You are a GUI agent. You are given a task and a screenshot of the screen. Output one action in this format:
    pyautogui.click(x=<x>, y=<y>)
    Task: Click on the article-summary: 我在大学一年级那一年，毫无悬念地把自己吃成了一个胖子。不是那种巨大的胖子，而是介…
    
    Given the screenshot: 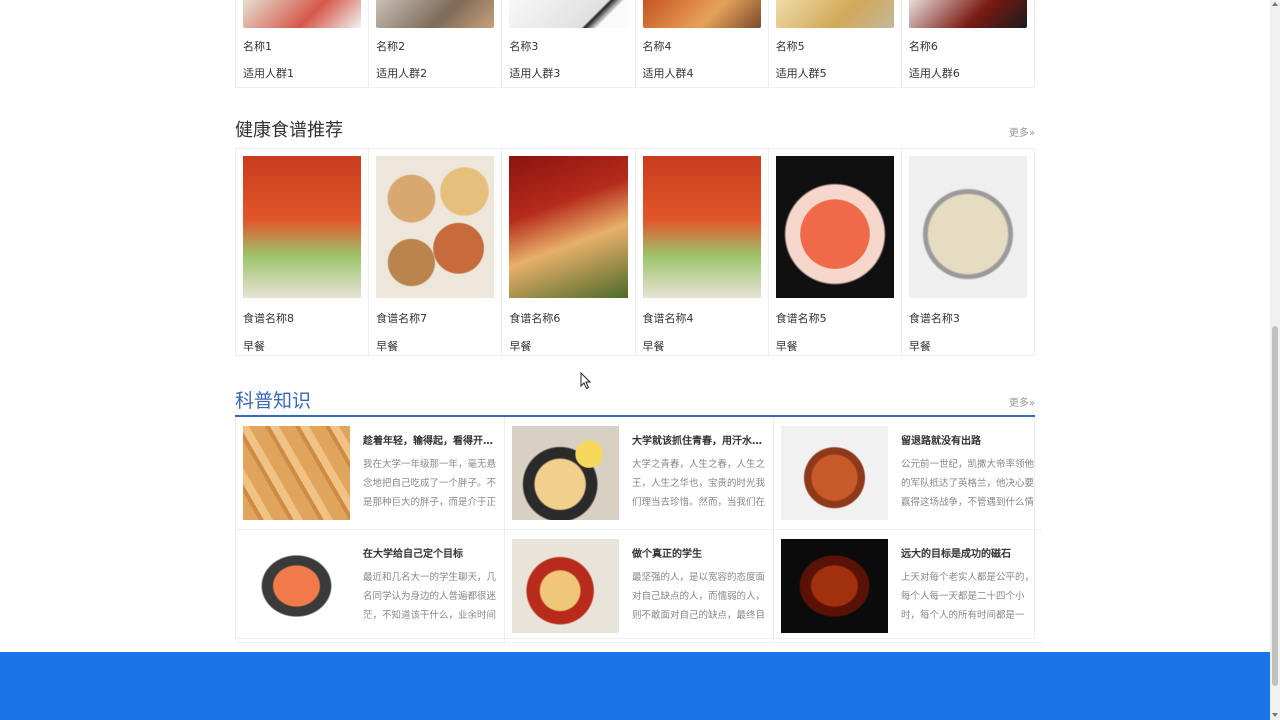 What is the action you would take?
    pyautogui.click(x=430, y=483)
    